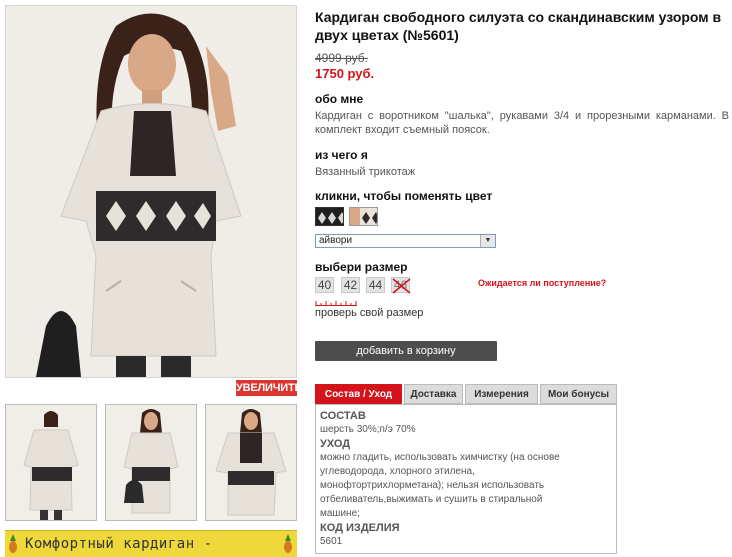 Image resolution: width=732 pixels, height=557 pixels. Describe the element at coordinates (358, 394) in the screenshot. I see `tab-composition-care: Состав / Уход` at that location.